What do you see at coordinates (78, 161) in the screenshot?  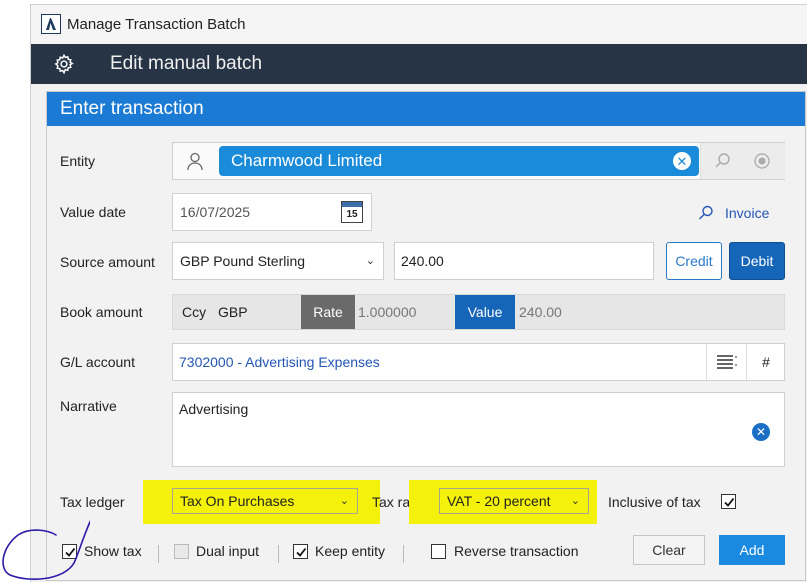 I see `entity-label: Entity` at bounding box center [78, 161].